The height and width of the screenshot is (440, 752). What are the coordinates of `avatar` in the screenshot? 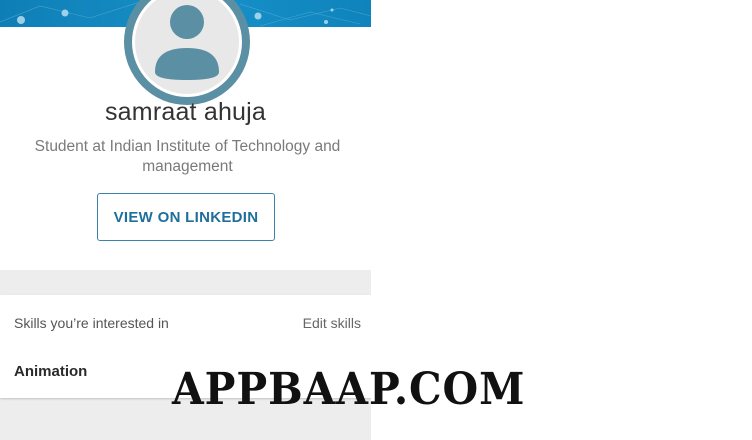 It's located at (187, 55).